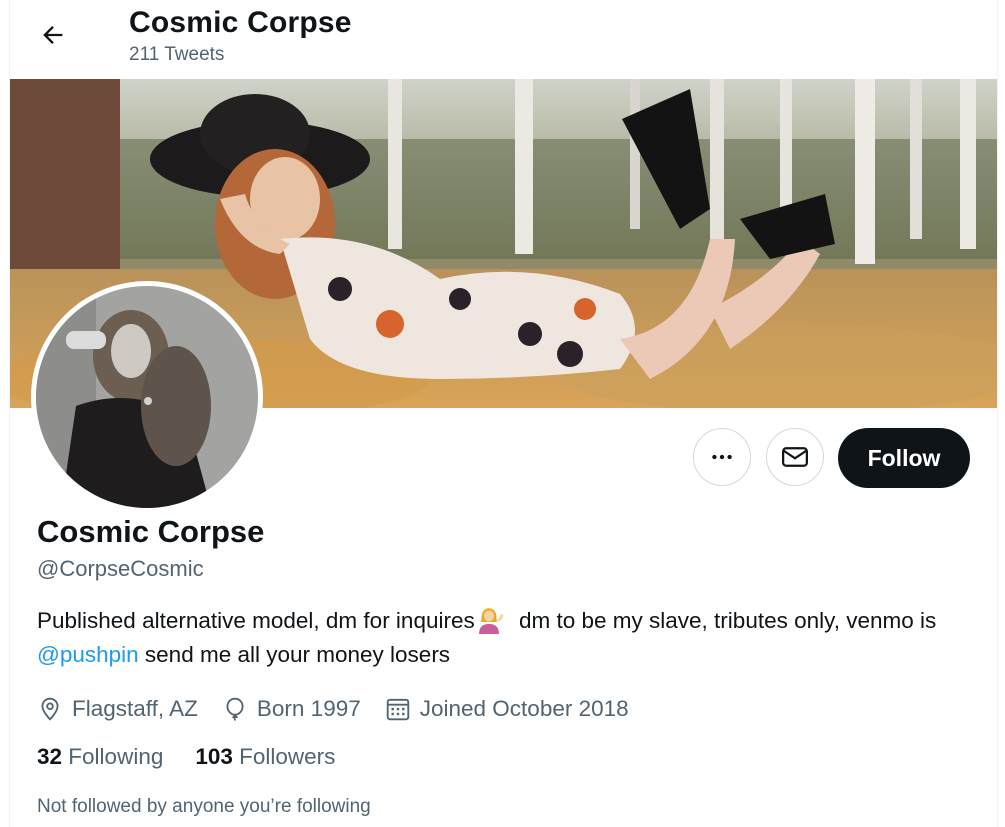 The width and height of the screenshot is (1005, 827). What do you see at coordinates (294, 654) in the screenshot?
I see `bio-text-3: send me all your money losers` at bounding box center [294, 654].